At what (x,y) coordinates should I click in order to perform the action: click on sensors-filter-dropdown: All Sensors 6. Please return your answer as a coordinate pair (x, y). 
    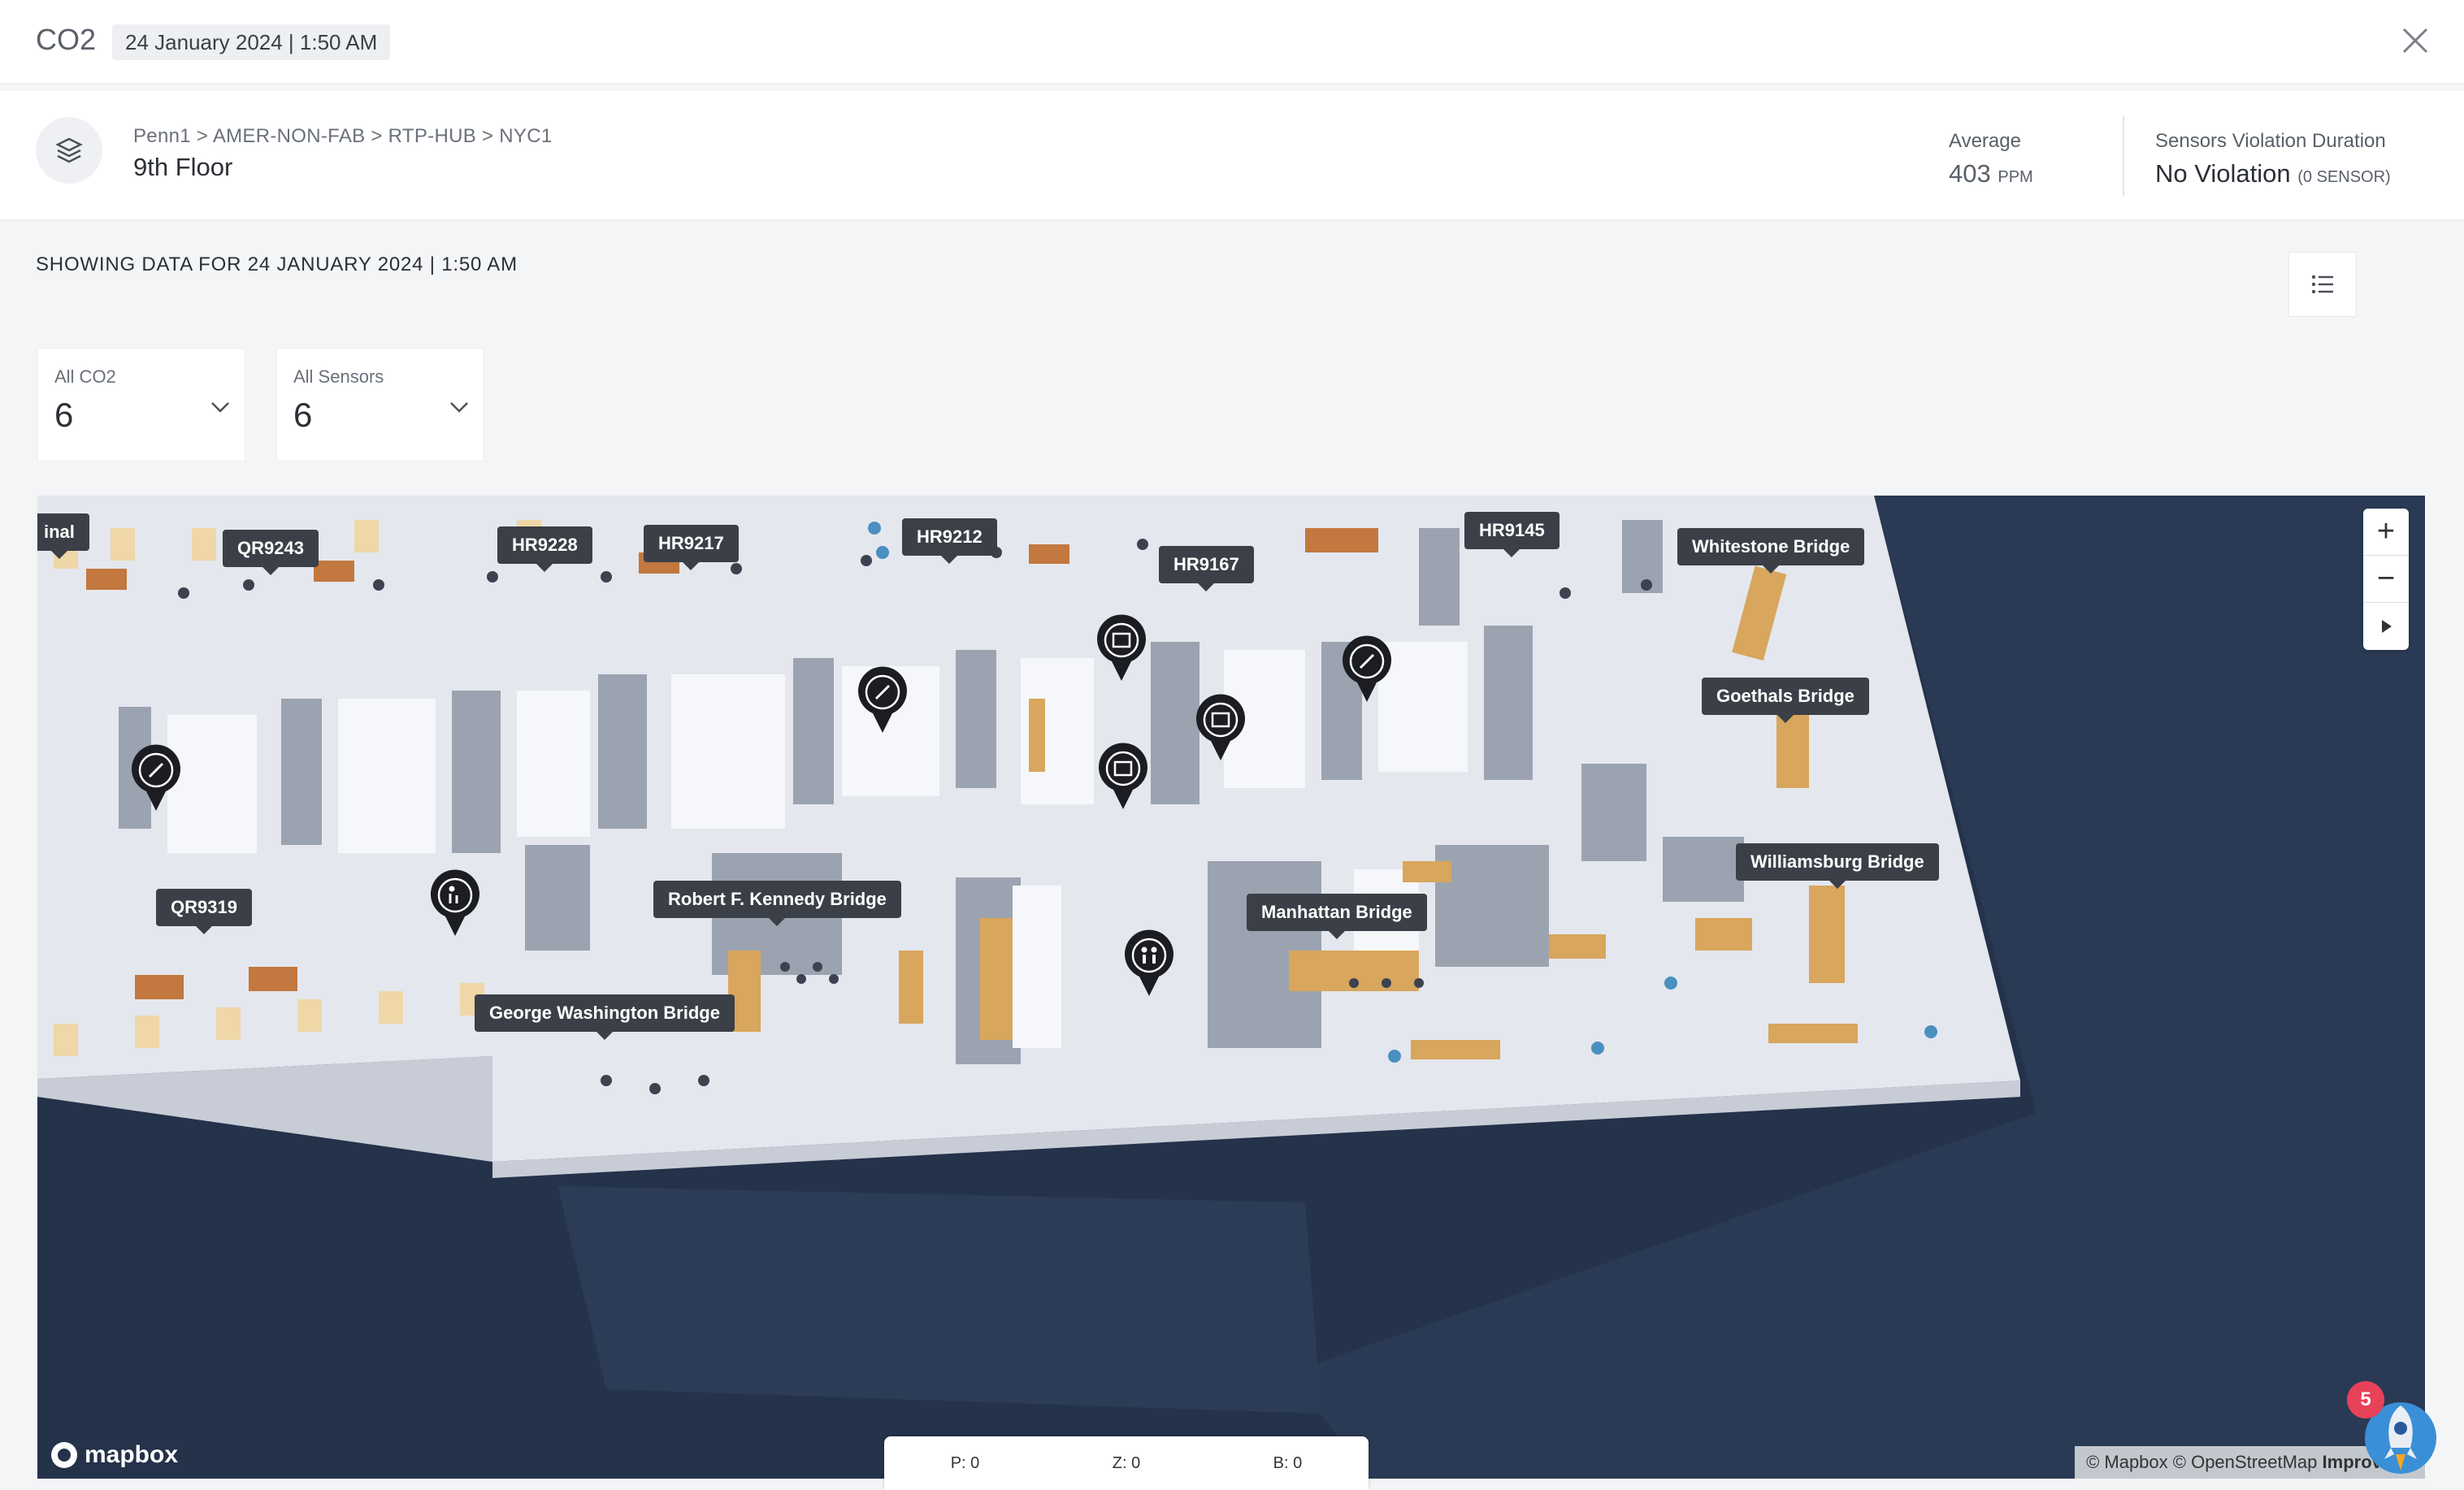
    Looking at the image, I should click on (380, 404).